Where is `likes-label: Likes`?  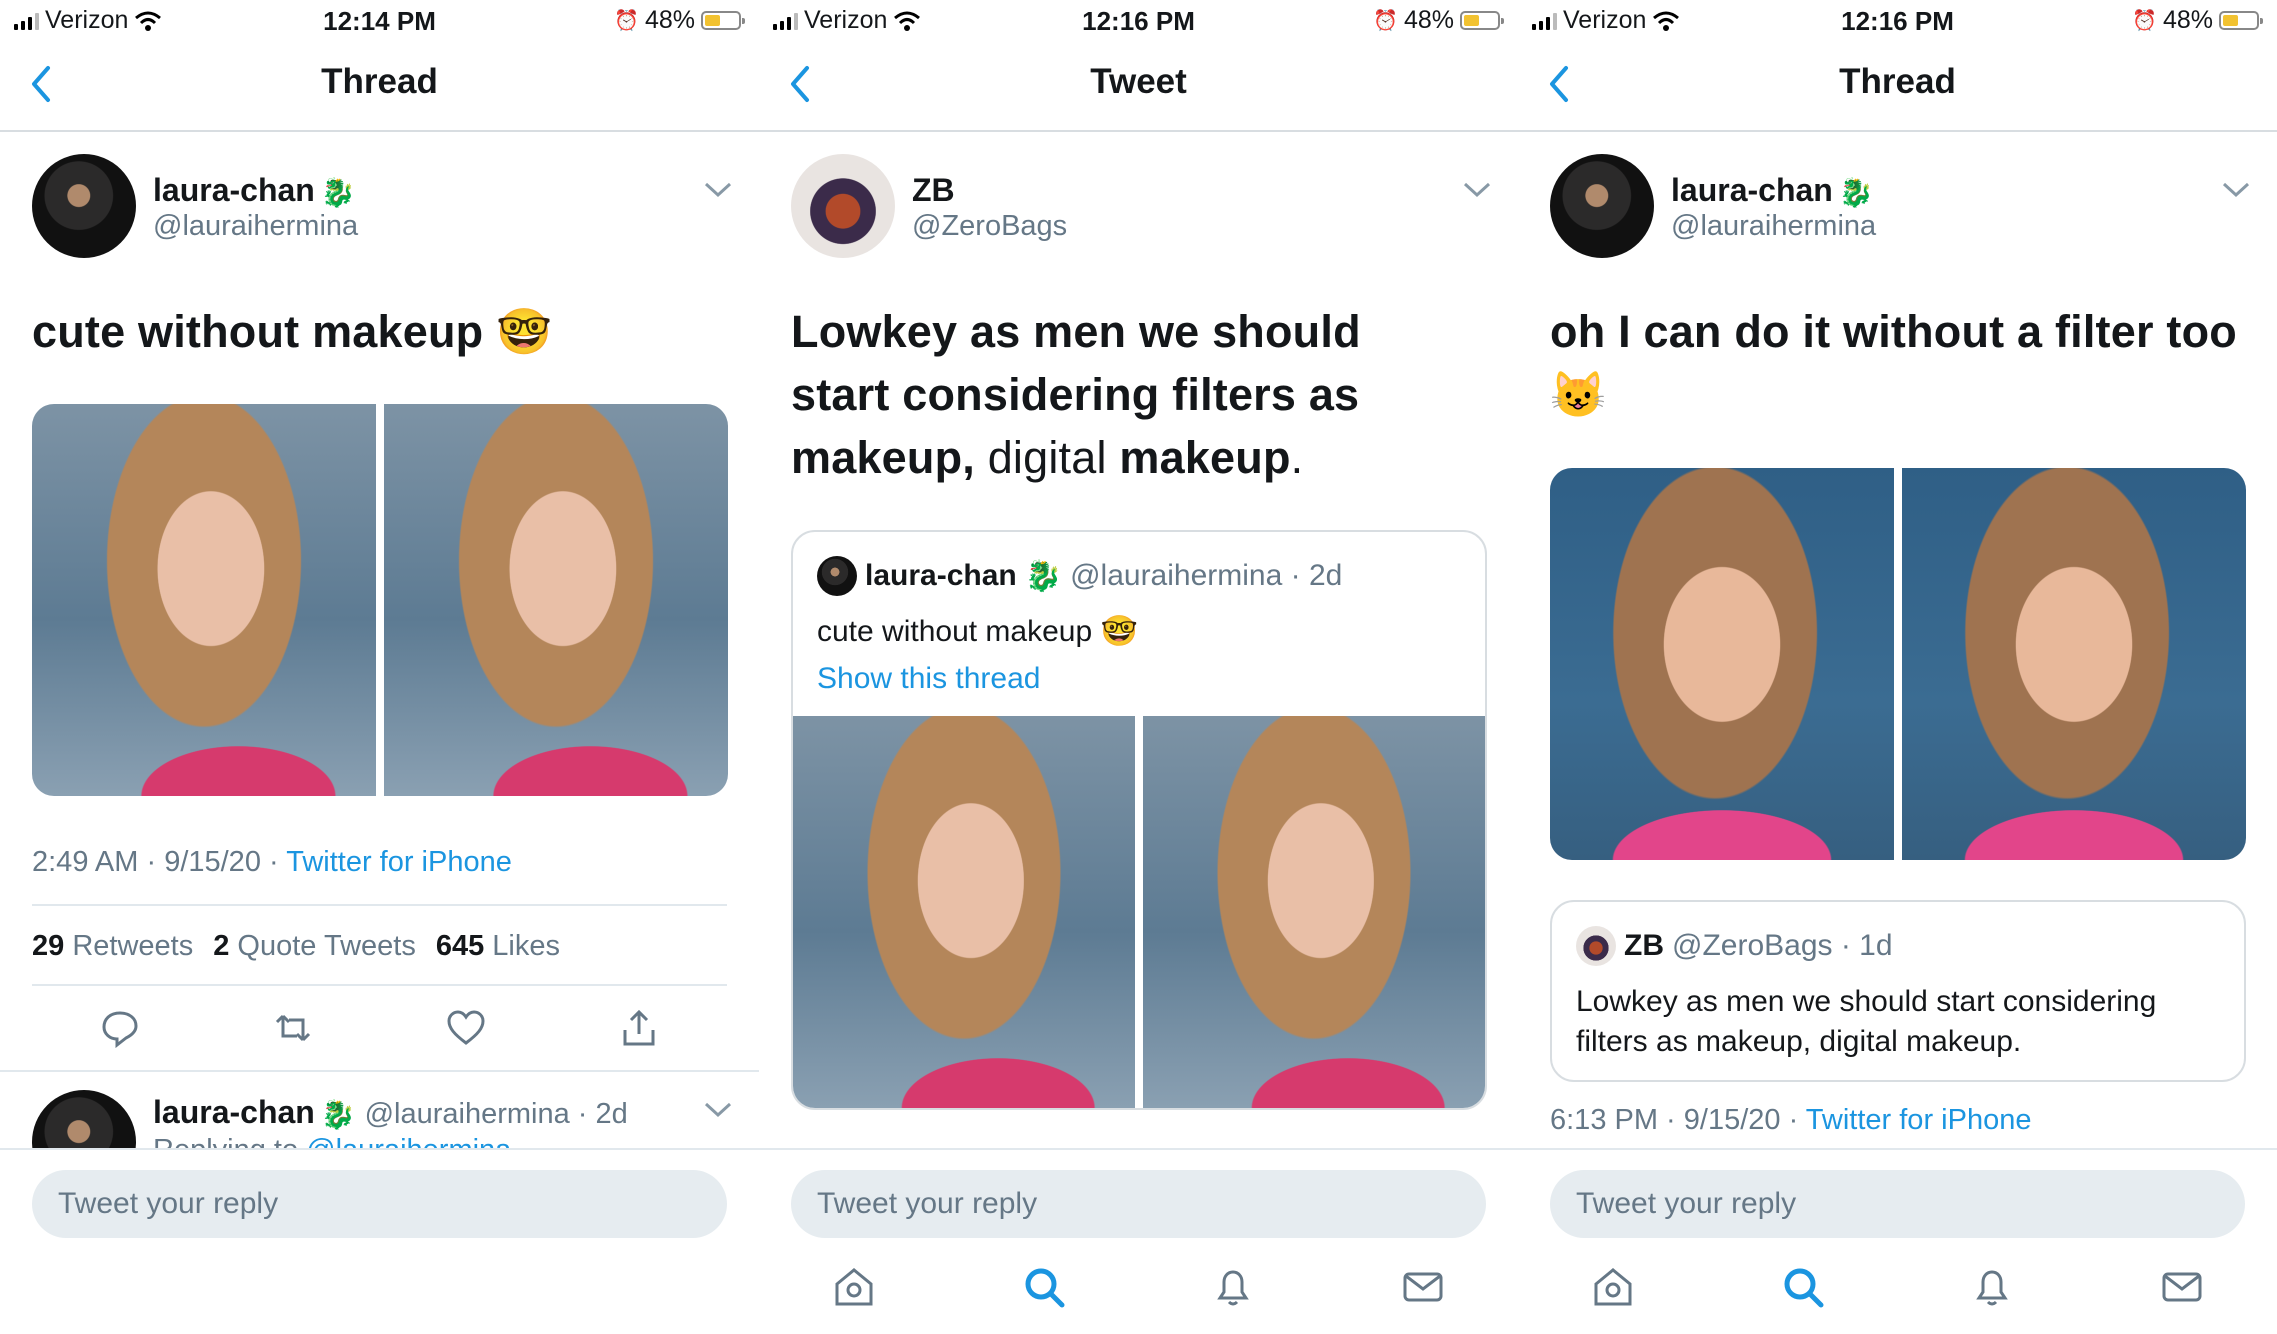
likes-label: Likes is located at coordinates (526, 946).